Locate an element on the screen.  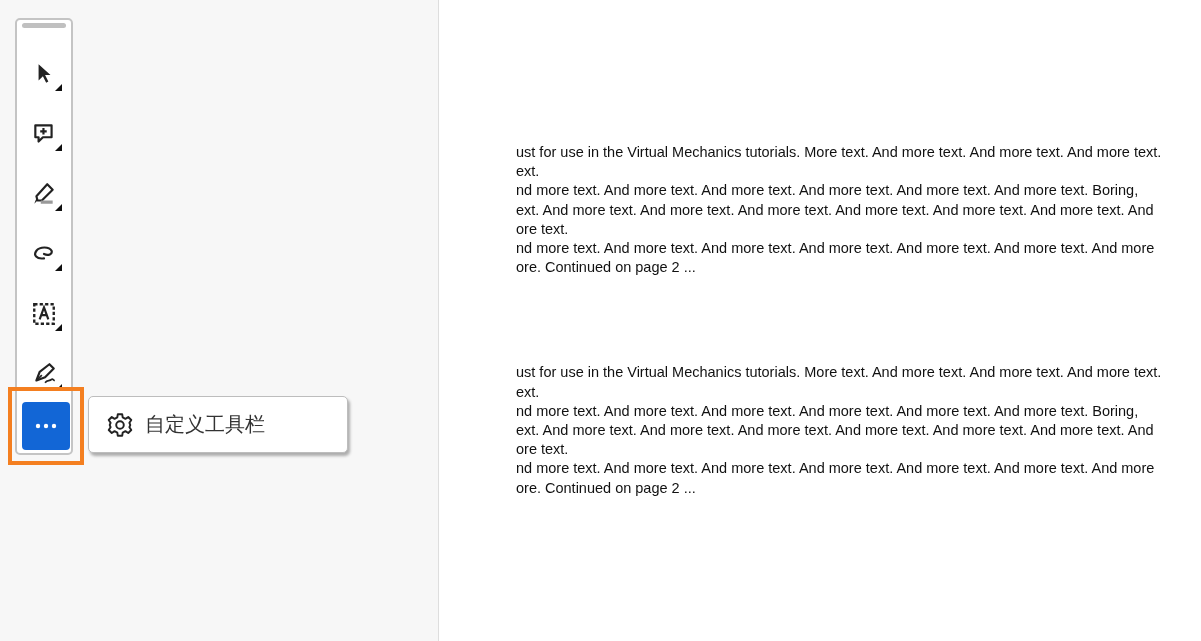
more-tools-button is located at coordinates (46, 426).